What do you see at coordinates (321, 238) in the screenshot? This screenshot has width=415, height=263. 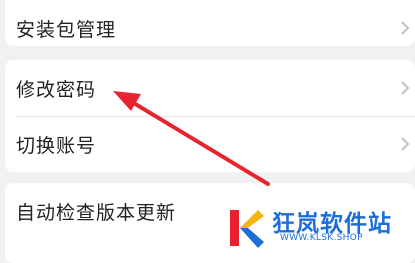 I see `watermark-url: WWW.KLSK.SHOP` at bounding box center [321, 238].